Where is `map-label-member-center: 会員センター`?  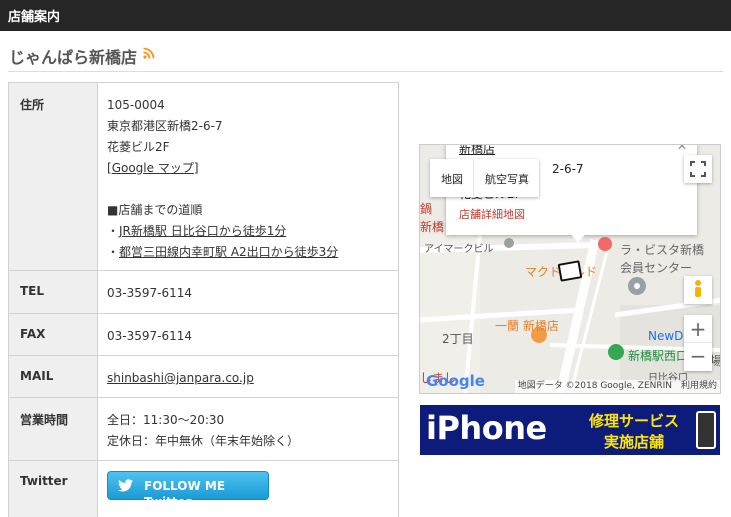 map-label-member-center: 会員センター is located at coordinates (656, 268).